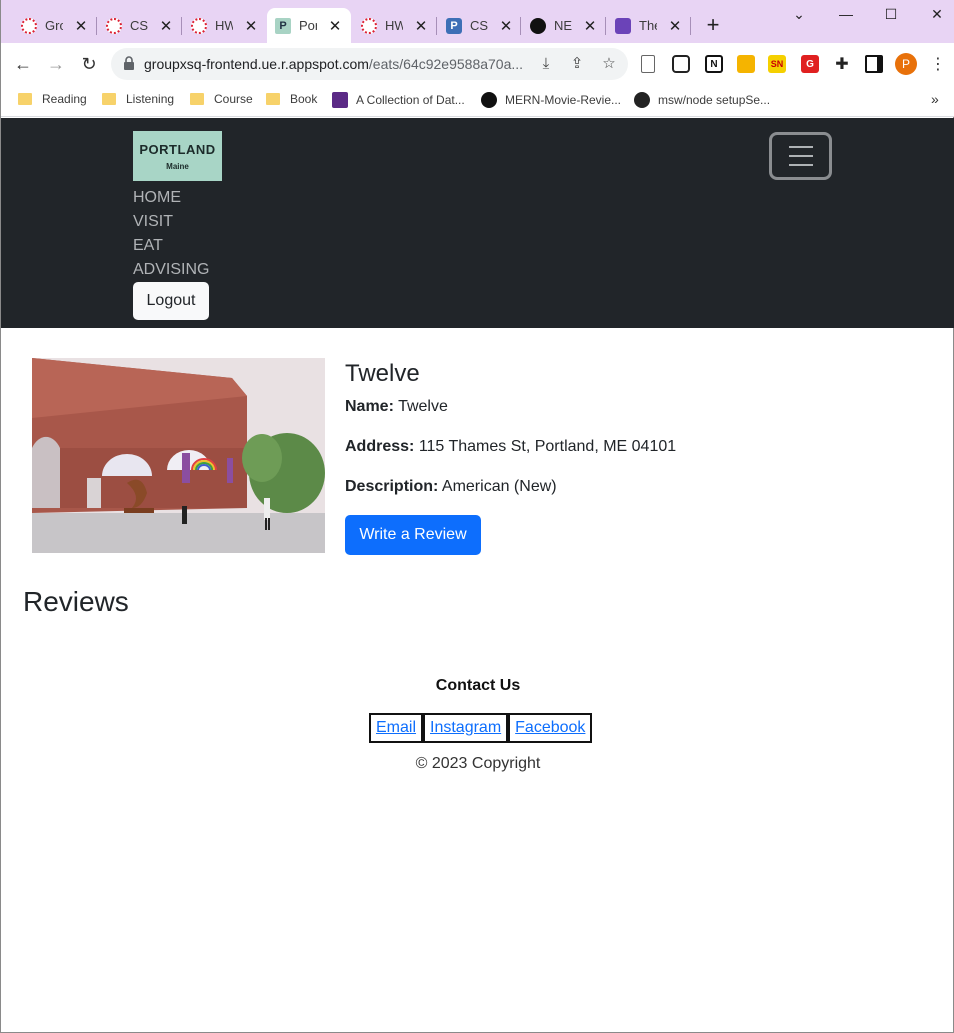  I want to click on tab-portland: P Portland ✕, so click(309, 25).